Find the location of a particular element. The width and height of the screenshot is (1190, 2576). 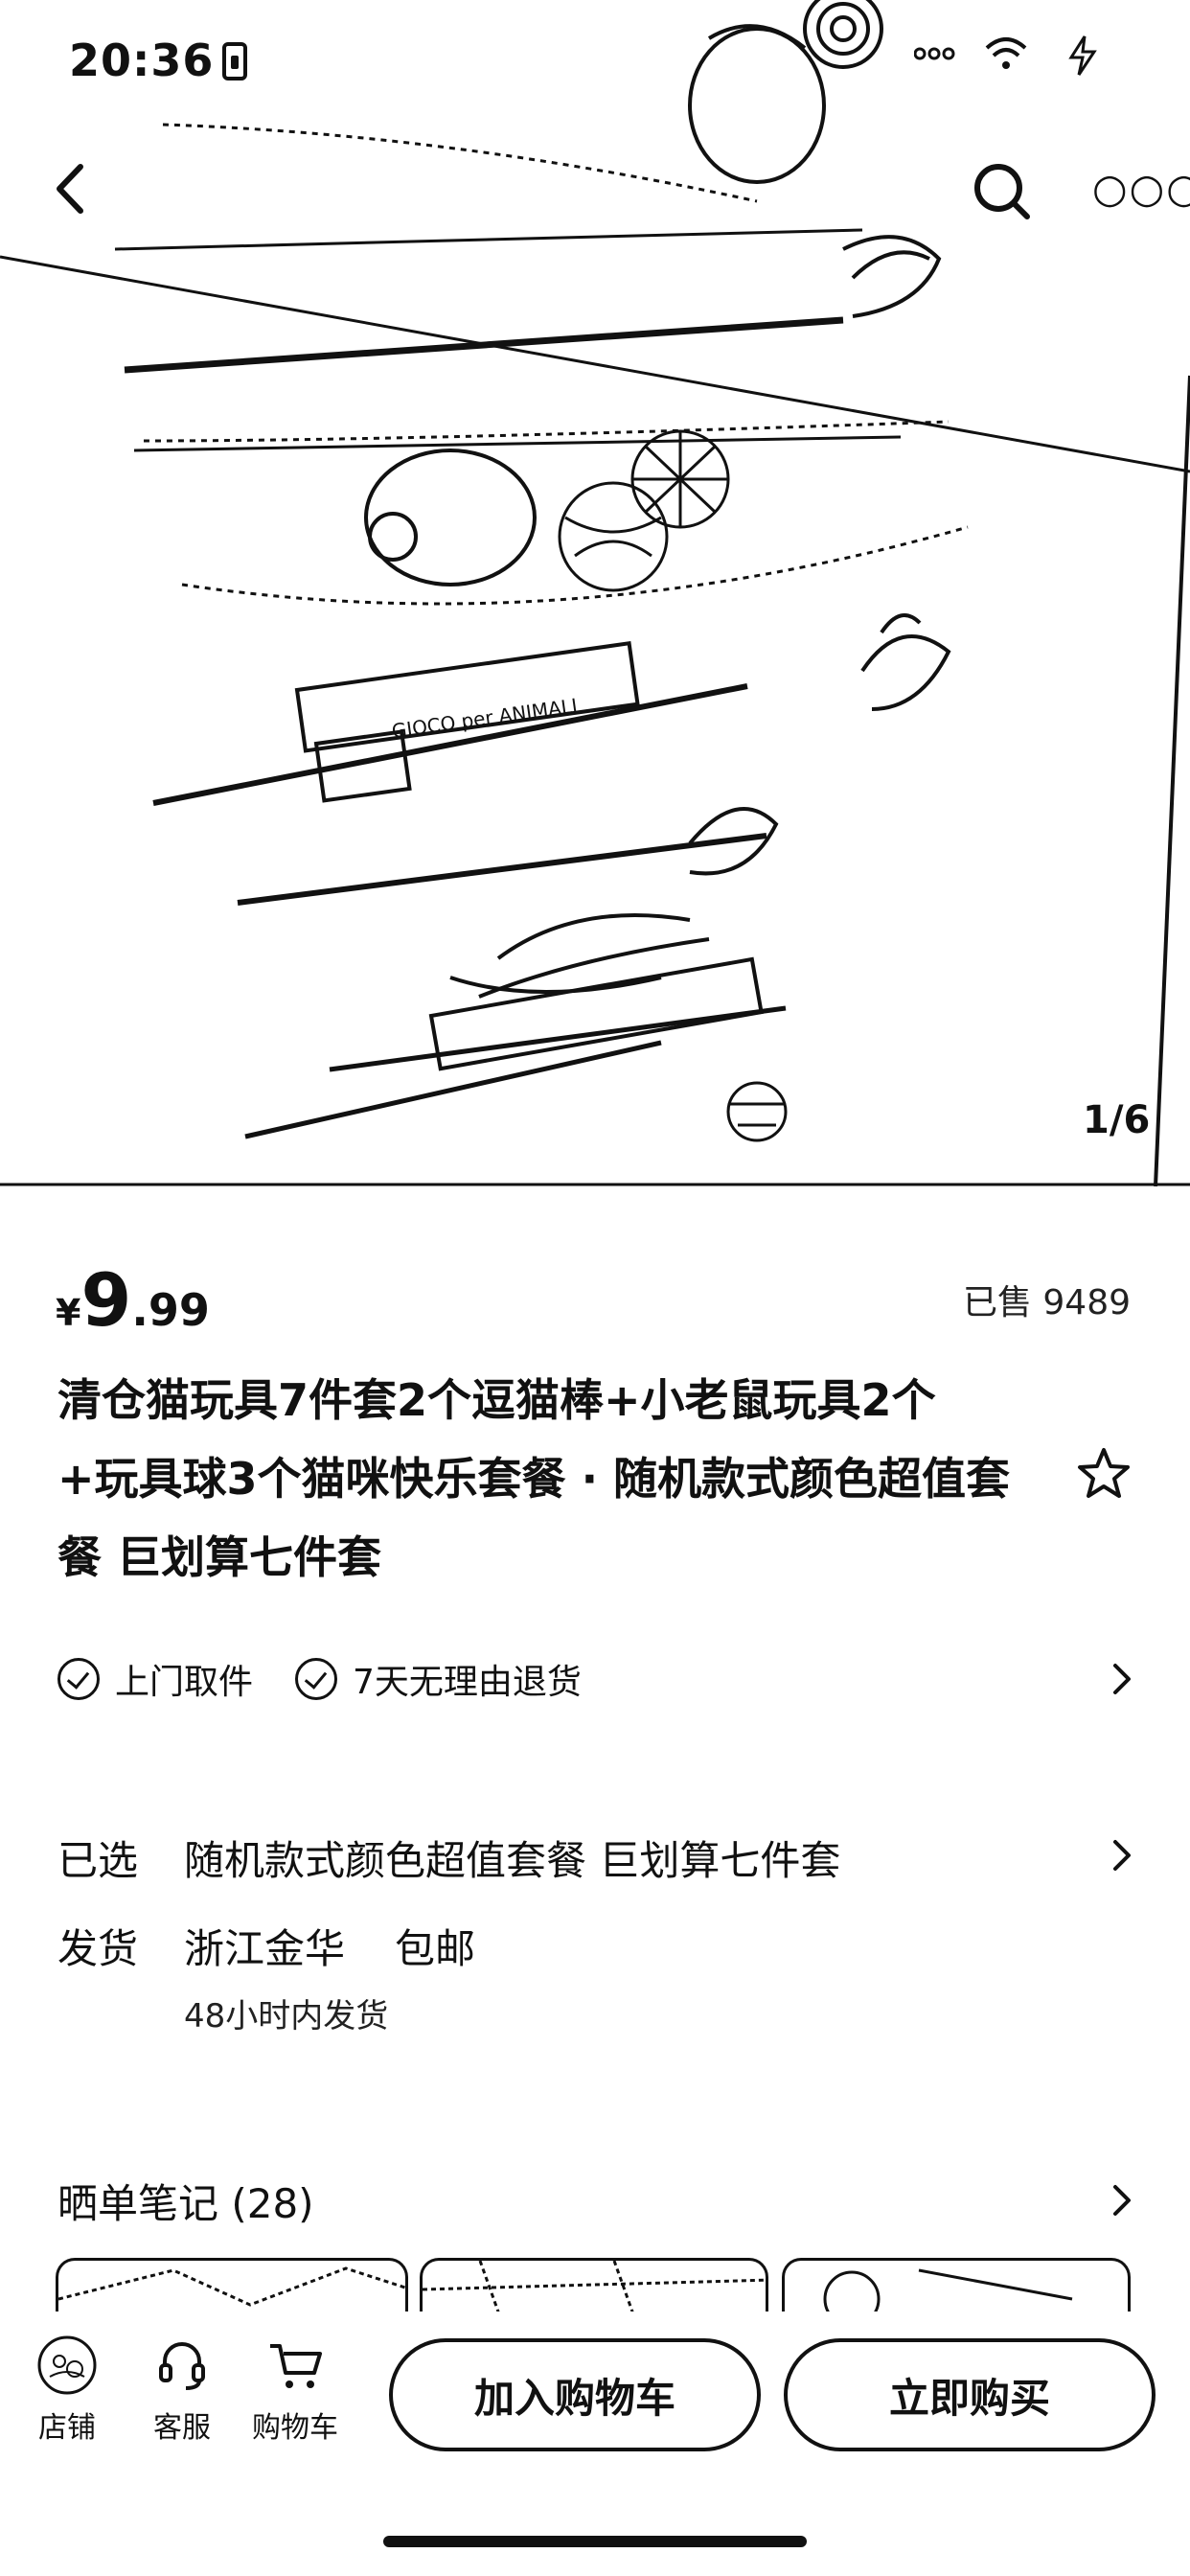

search-icon is located at coordinates (1002, 191).